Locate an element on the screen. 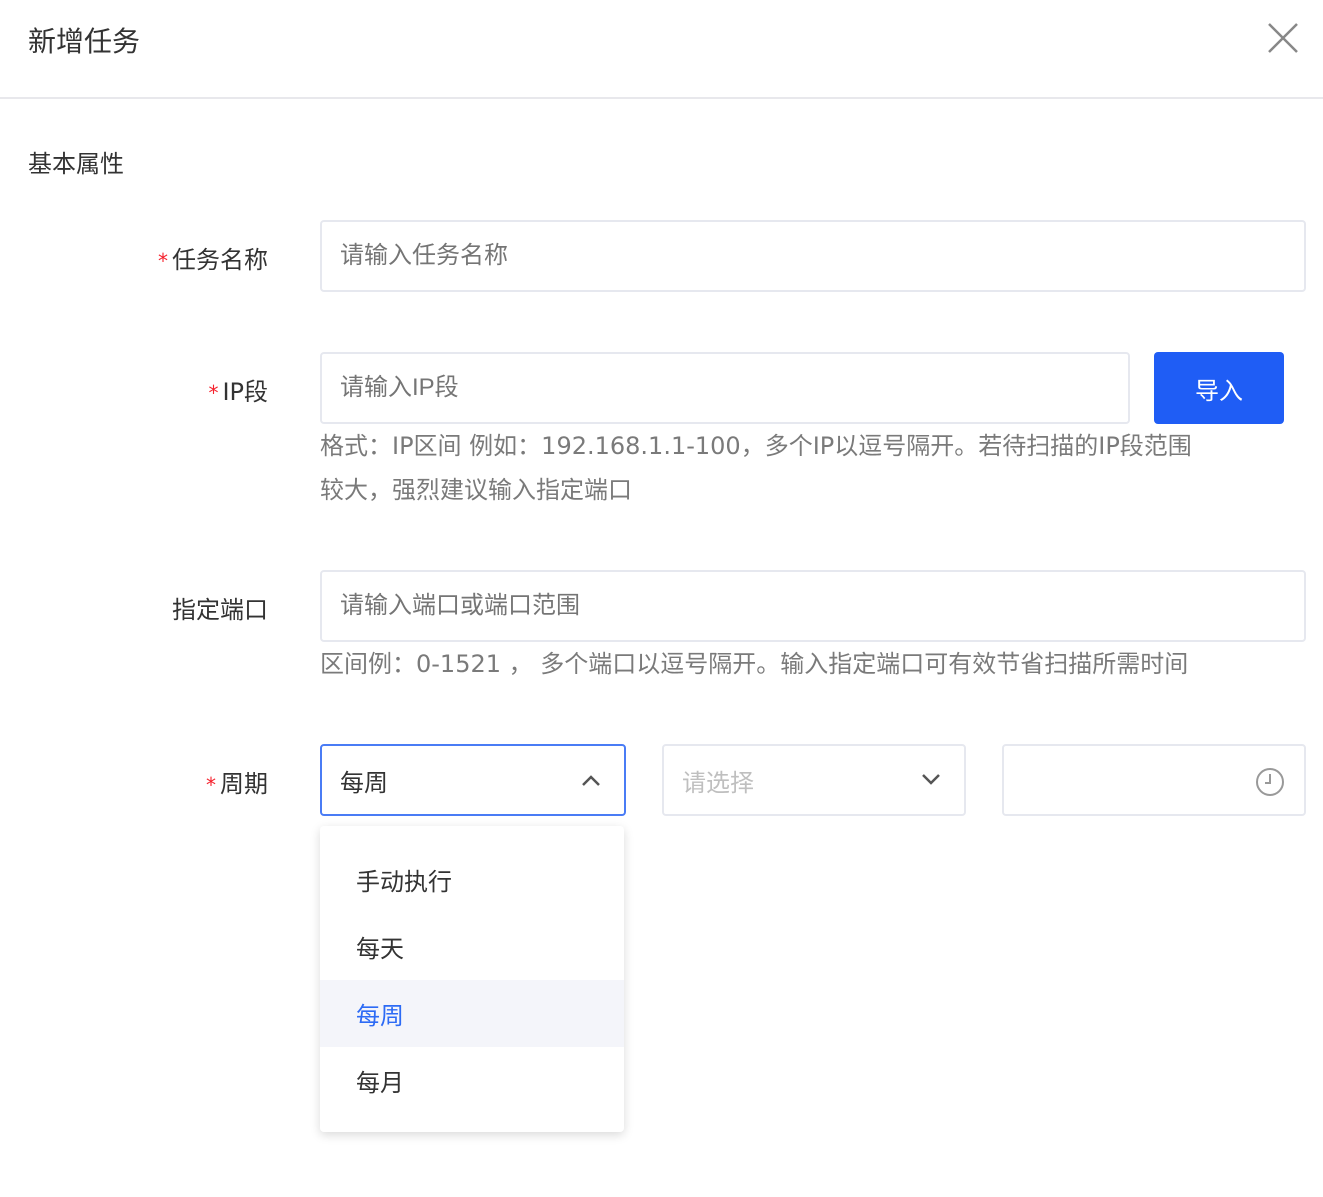  ip-help-line-2: 较大，强烈建议输入指定端口 is located at coordinates (476, 490).